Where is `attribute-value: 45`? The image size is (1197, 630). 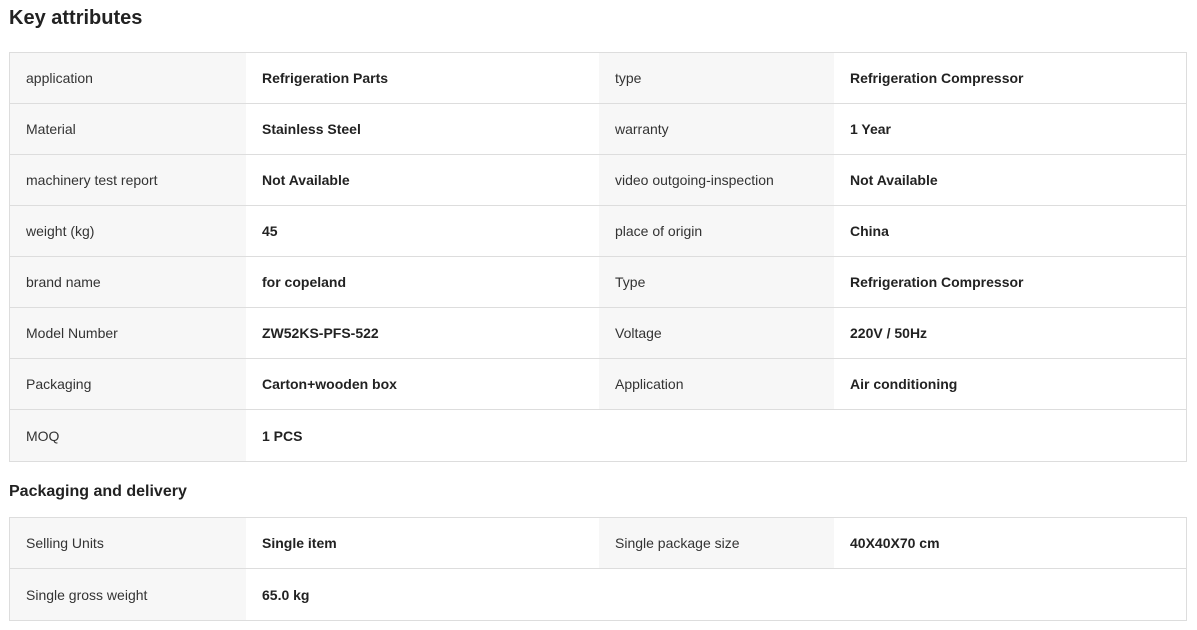
attribute-value: 45 is located at coordinates (422, 231).